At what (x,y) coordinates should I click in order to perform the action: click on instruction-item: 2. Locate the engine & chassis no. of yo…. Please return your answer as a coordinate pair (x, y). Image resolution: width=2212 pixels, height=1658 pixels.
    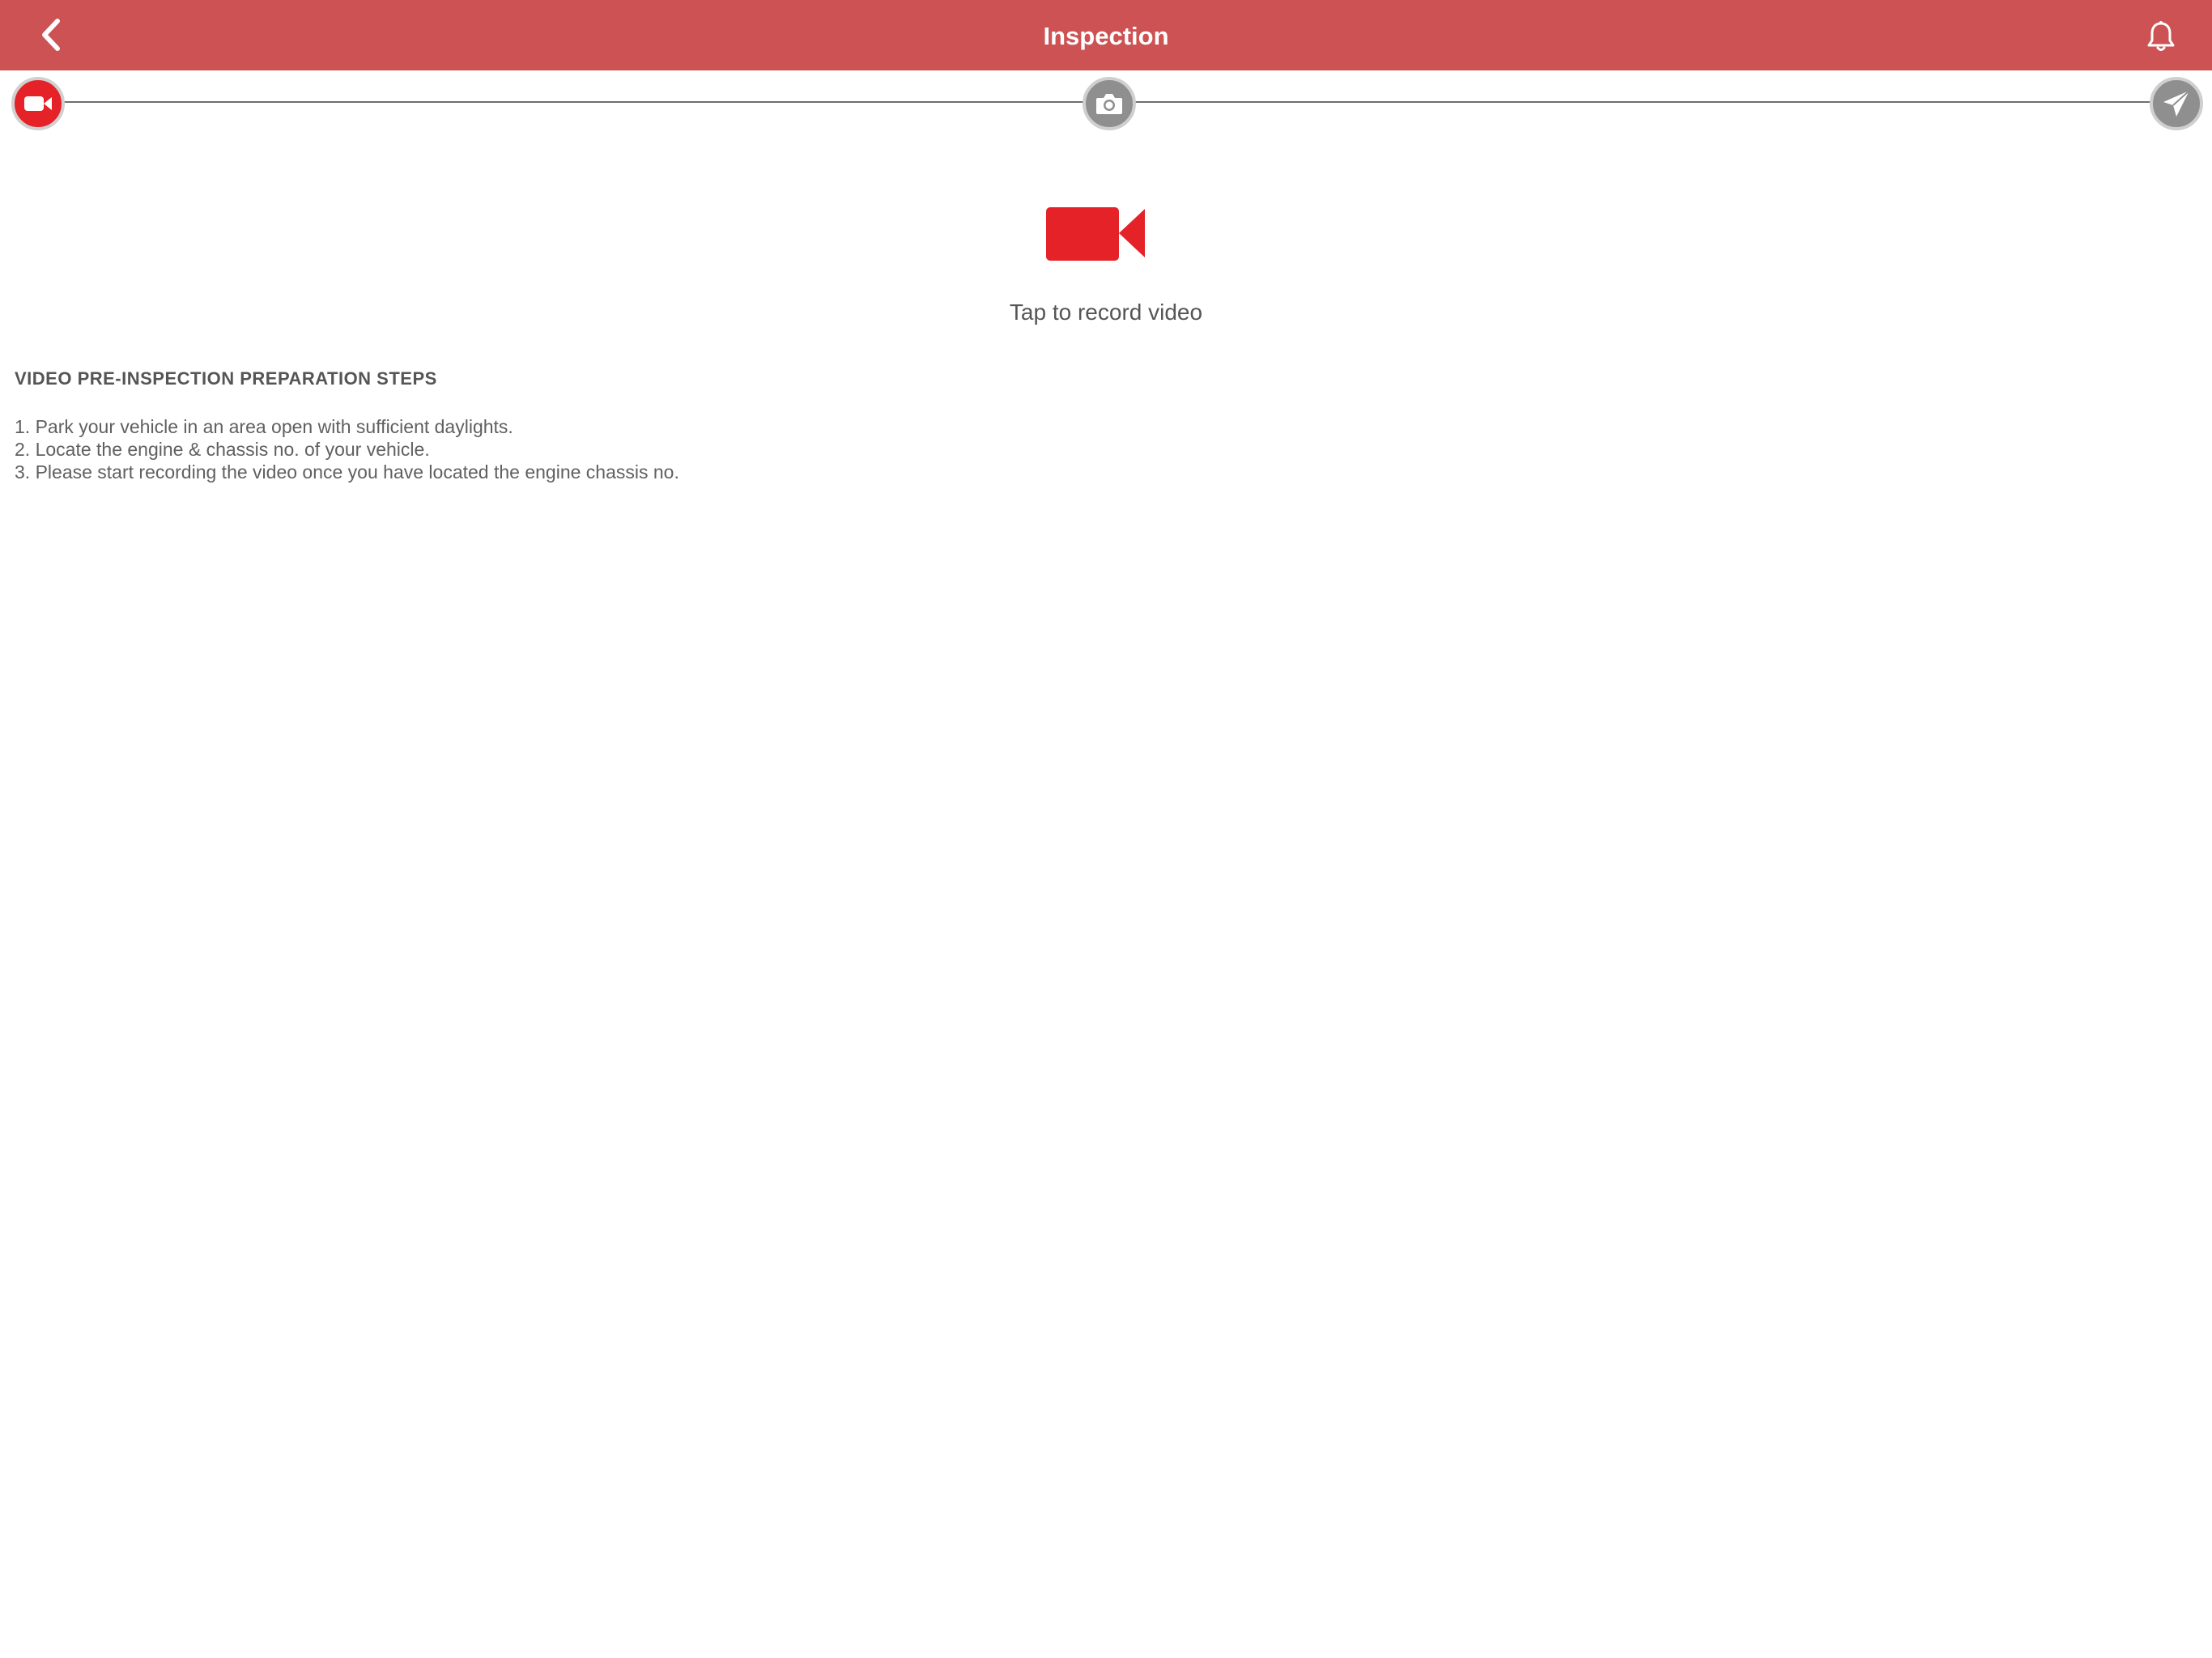
    Looking at the image, I should click on (223, 449).